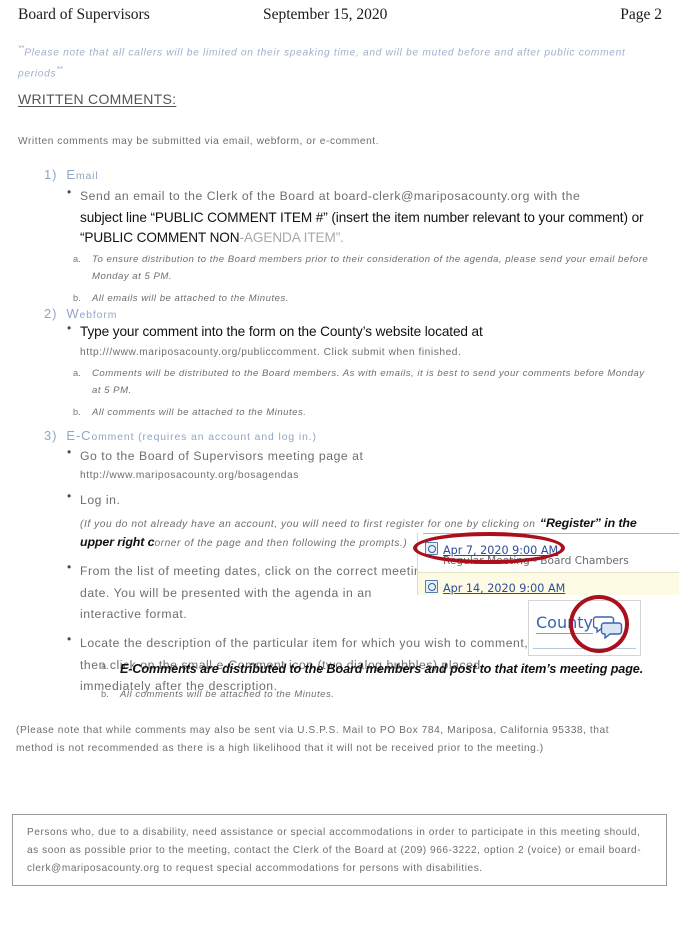 This screenshot has height=926, width=680. I want to click on header-body-name: Board of Supervisors, so click(84, 14).